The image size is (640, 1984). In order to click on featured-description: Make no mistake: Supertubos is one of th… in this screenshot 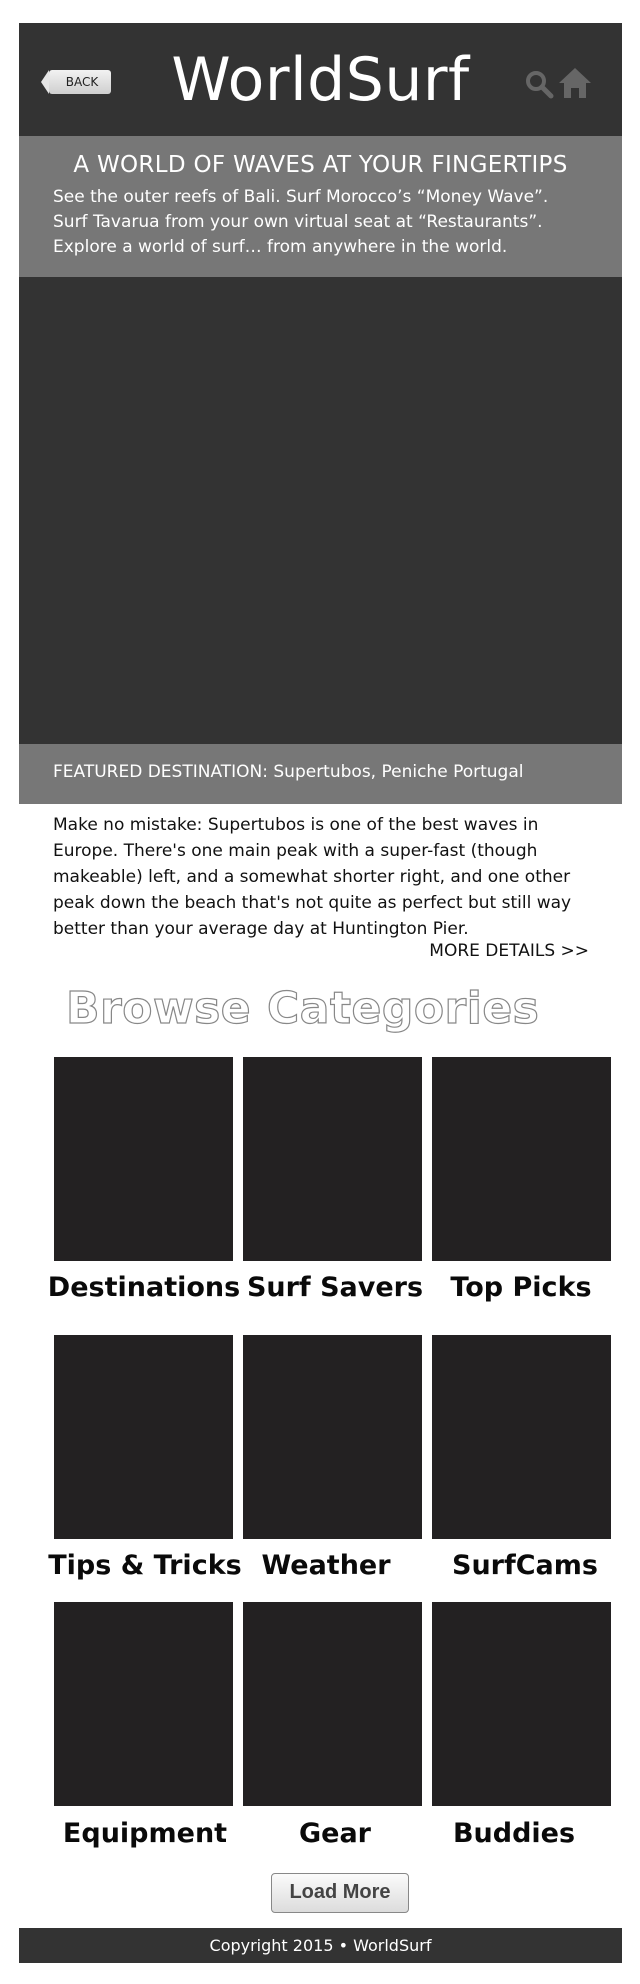, I will do `click(312, 877)`.